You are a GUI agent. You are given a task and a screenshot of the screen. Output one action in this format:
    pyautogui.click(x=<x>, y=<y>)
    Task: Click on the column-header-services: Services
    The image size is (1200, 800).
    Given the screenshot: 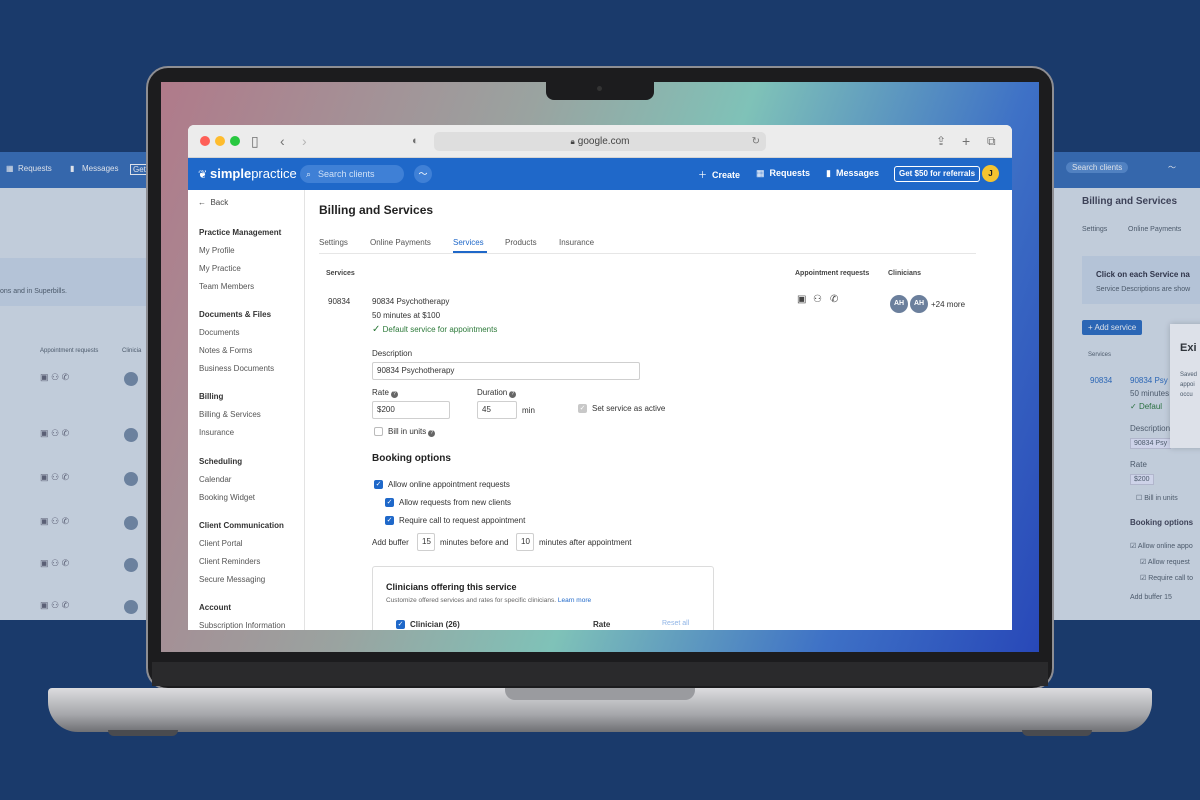 What is the action you would take?
    pyautogui.click(x=340, y=273)
    